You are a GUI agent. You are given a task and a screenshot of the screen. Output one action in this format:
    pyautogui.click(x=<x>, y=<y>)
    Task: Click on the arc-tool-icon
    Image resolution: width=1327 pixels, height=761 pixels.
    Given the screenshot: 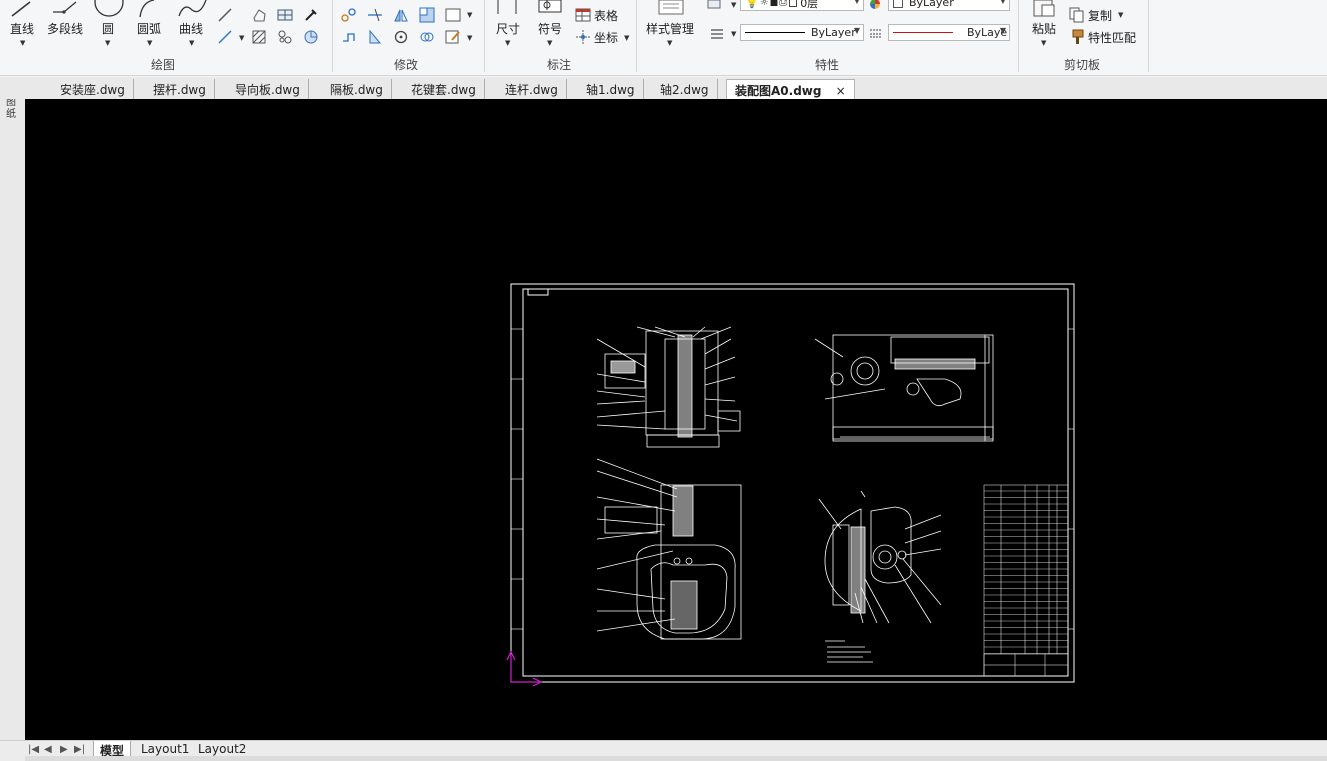 What is the action you would take?
    pyautogui.click(x=149, y=9)
    